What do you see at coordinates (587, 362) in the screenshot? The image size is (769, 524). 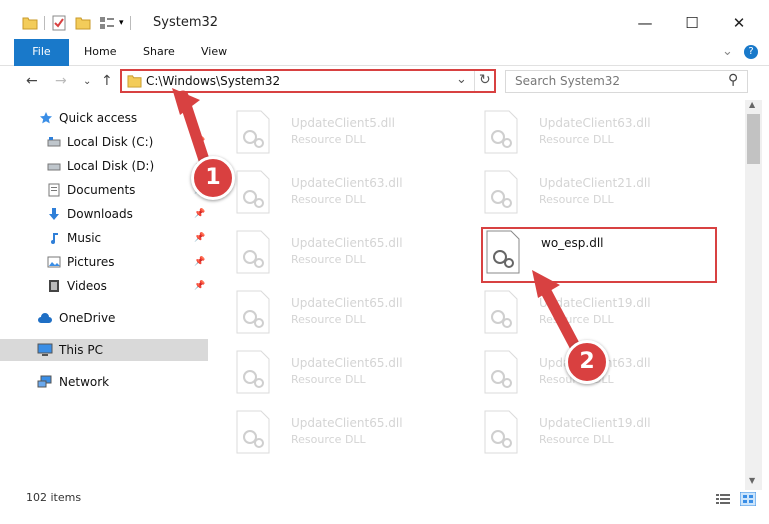 I see `callout-2: 2` at bounding box center [587, 362].